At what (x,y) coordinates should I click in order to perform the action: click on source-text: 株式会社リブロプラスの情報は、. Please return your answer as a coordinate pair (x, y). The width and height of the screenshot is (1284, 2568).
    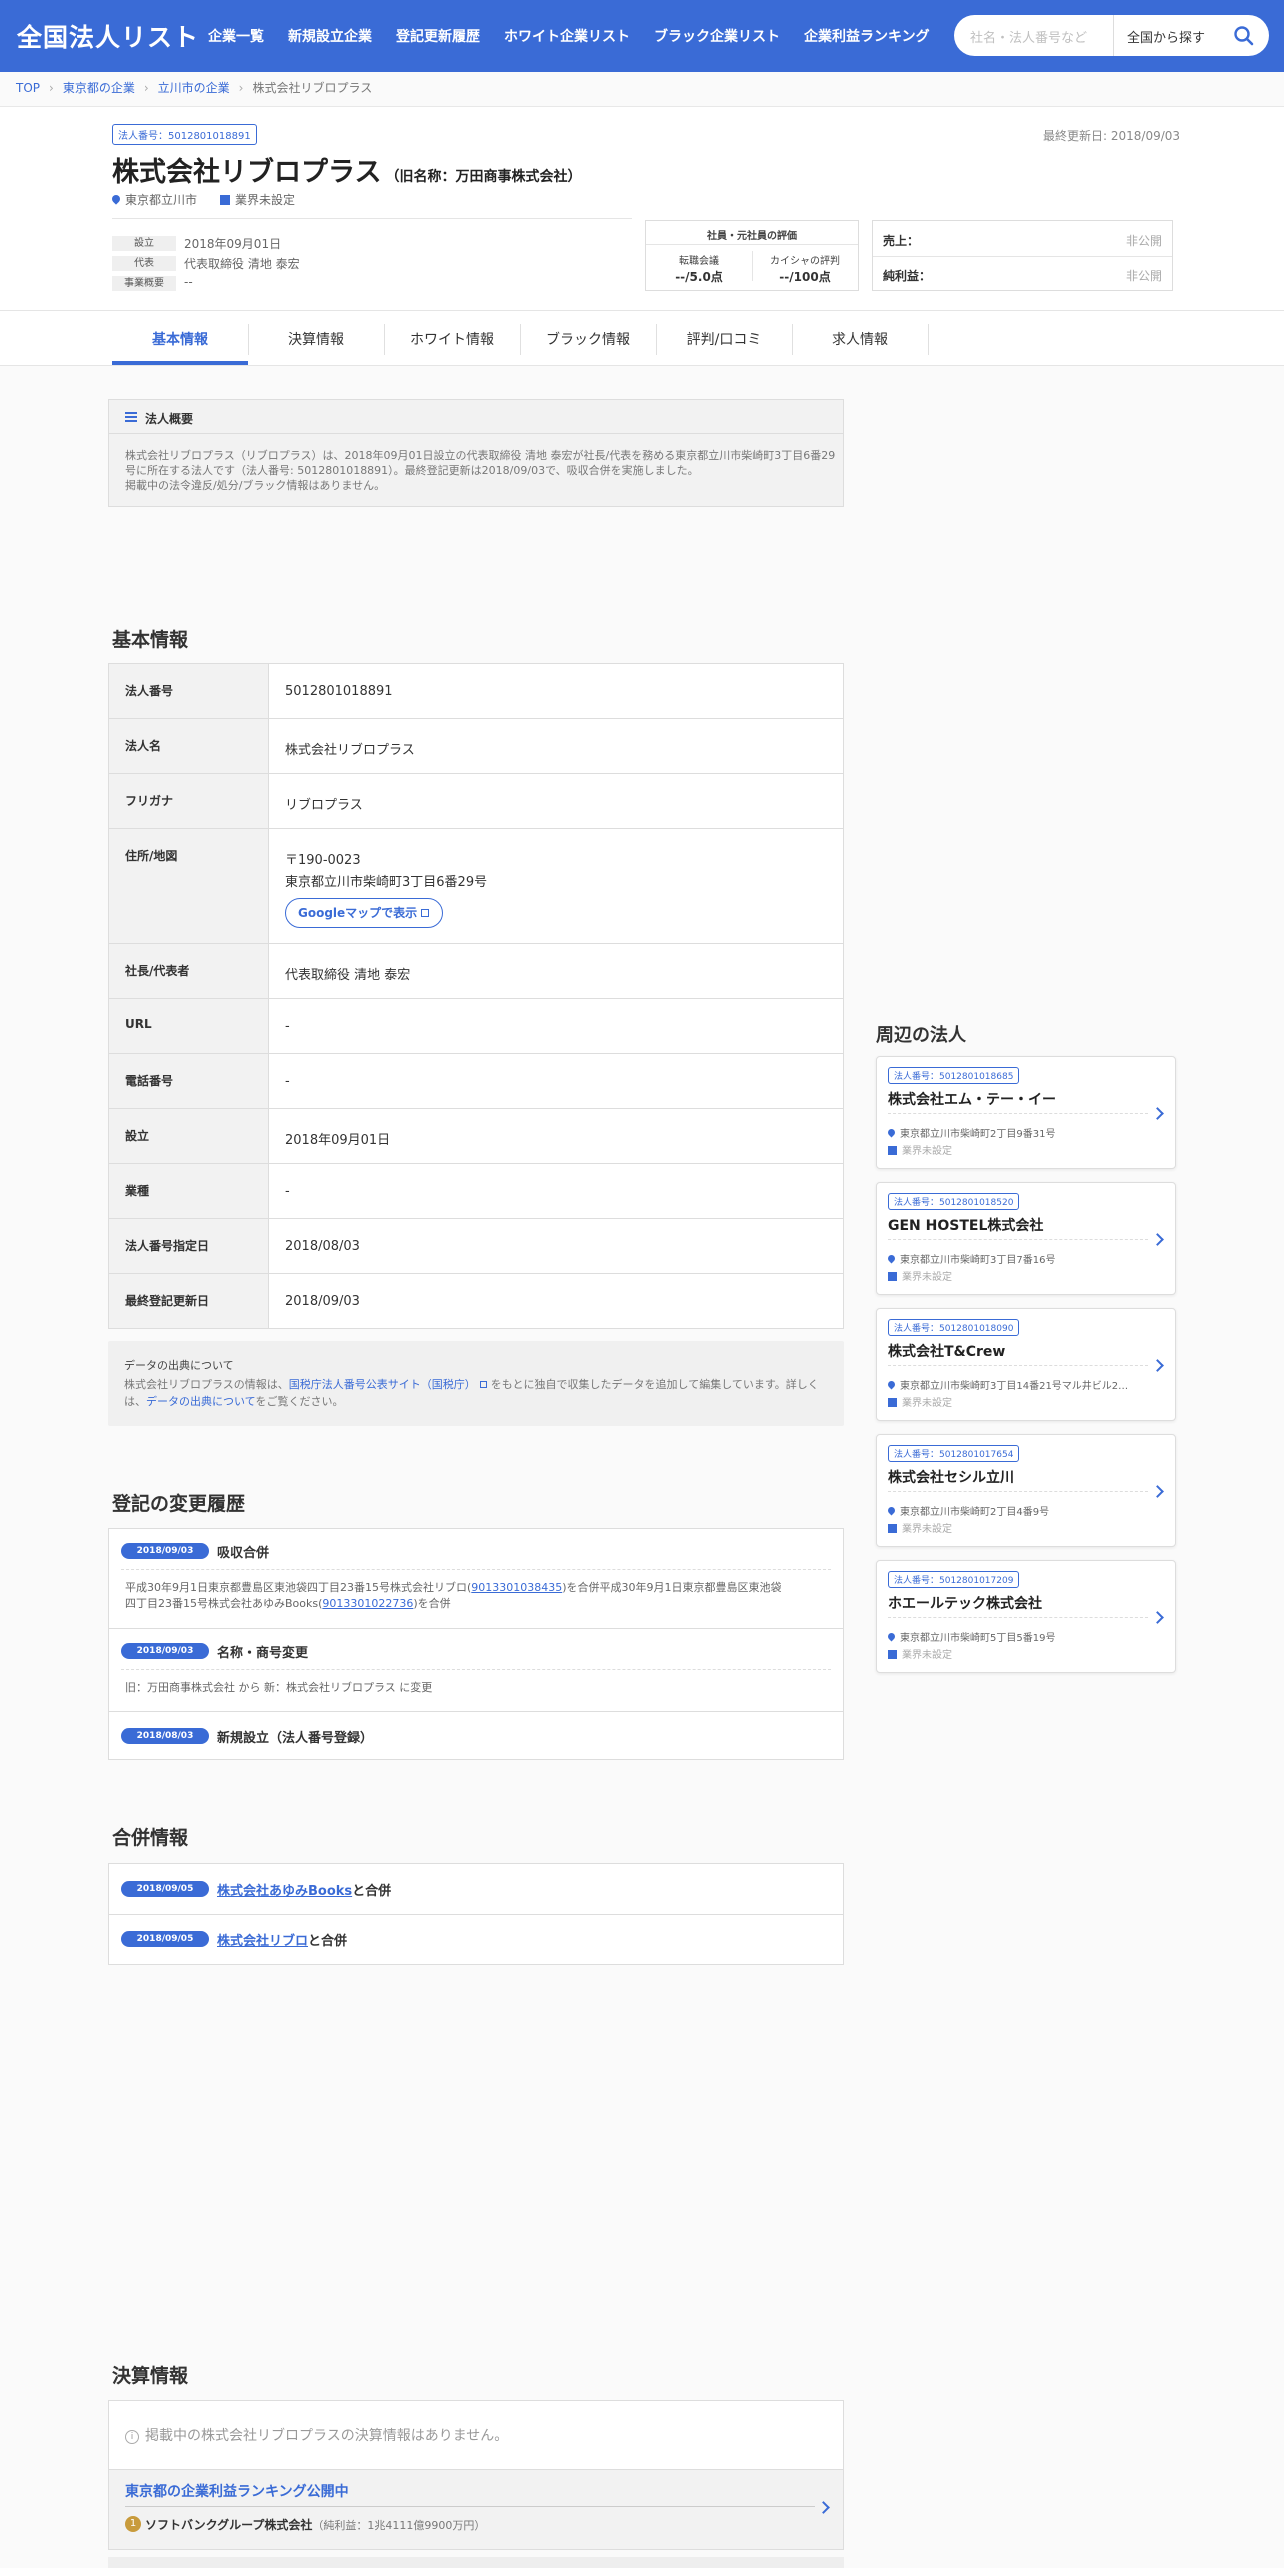
    Looking at the image, I should click on (206, 1384).